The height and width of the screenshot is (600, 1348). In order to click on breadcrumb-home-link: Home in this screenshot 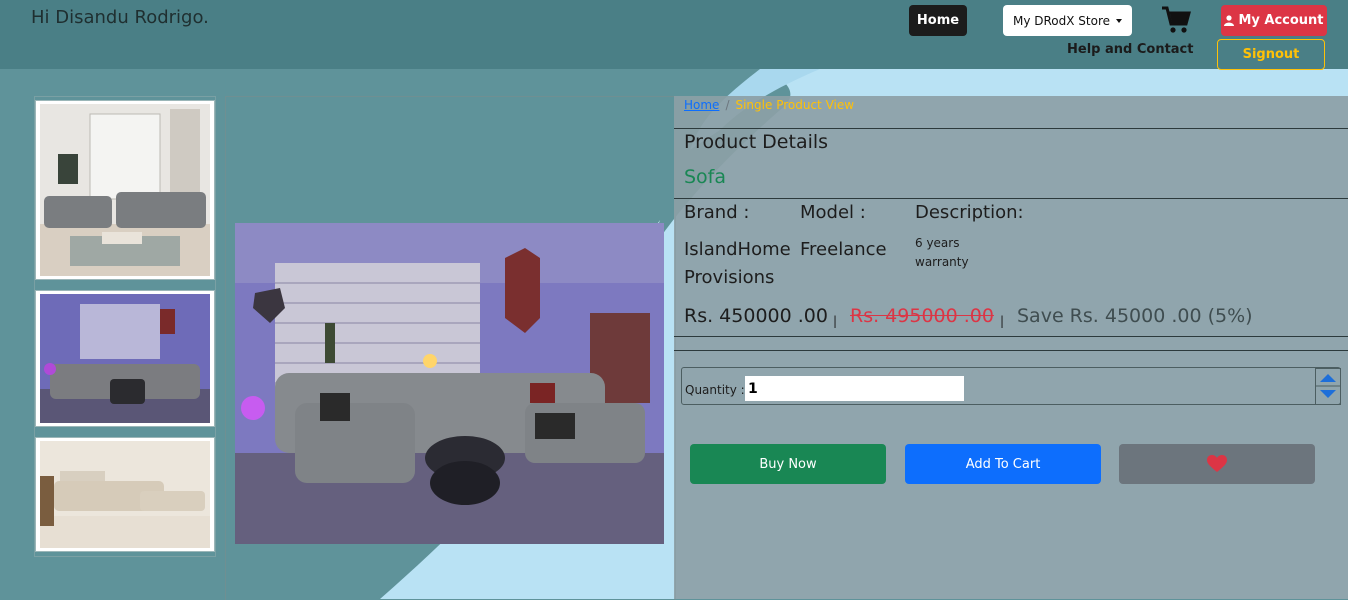, I will do `click(701, 105)`.